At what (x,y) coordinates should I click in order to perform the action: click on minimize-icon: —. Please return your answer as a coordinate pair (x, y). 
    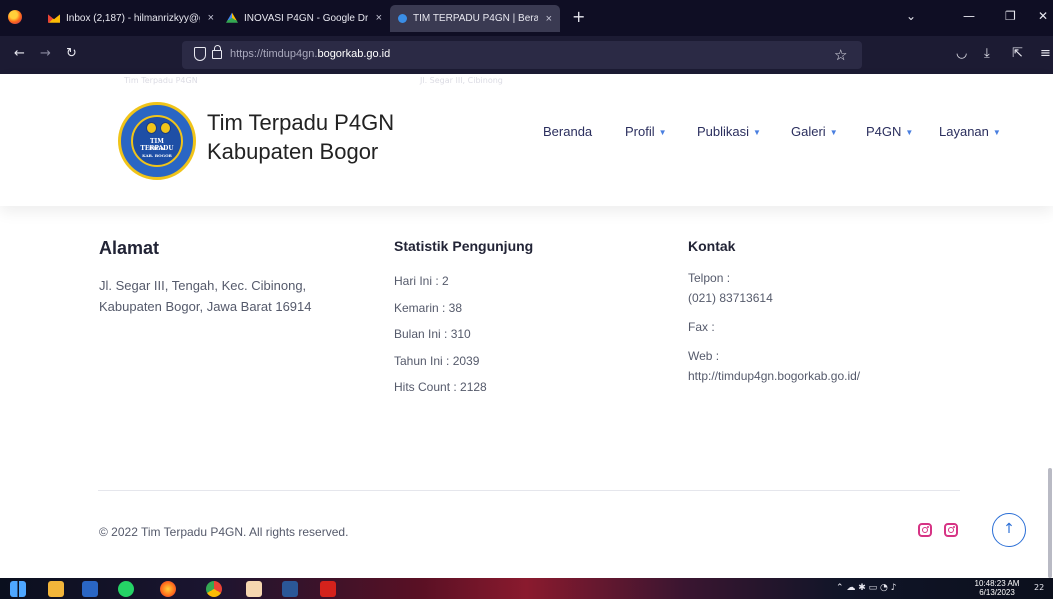
    Looking at the image, I should click on (969, 16).